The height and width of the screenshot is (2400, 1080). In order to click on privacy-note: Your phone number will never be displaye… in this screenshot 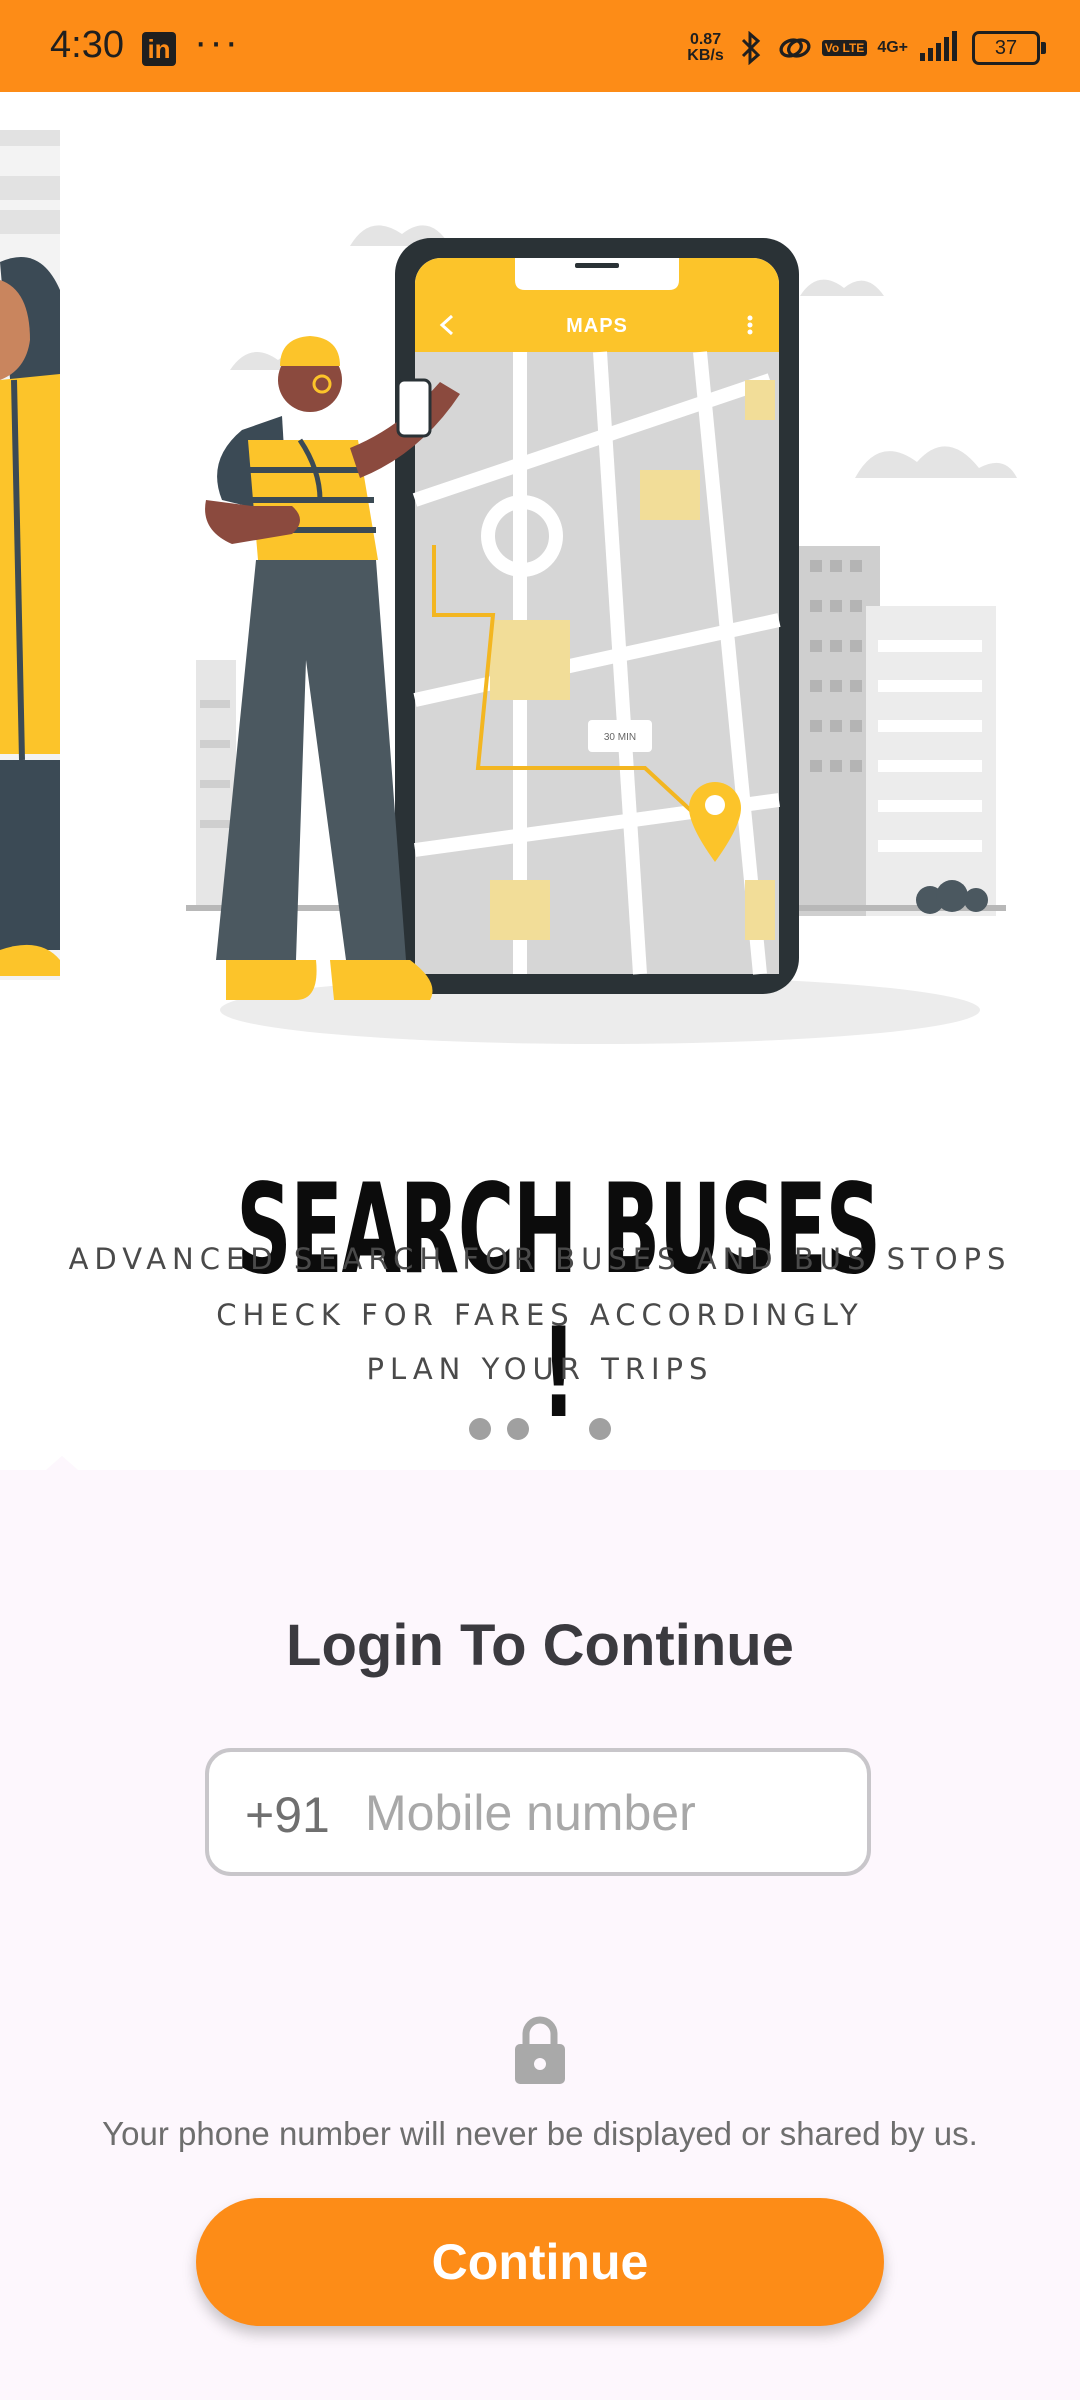, I will do `click(540, 2133)`.